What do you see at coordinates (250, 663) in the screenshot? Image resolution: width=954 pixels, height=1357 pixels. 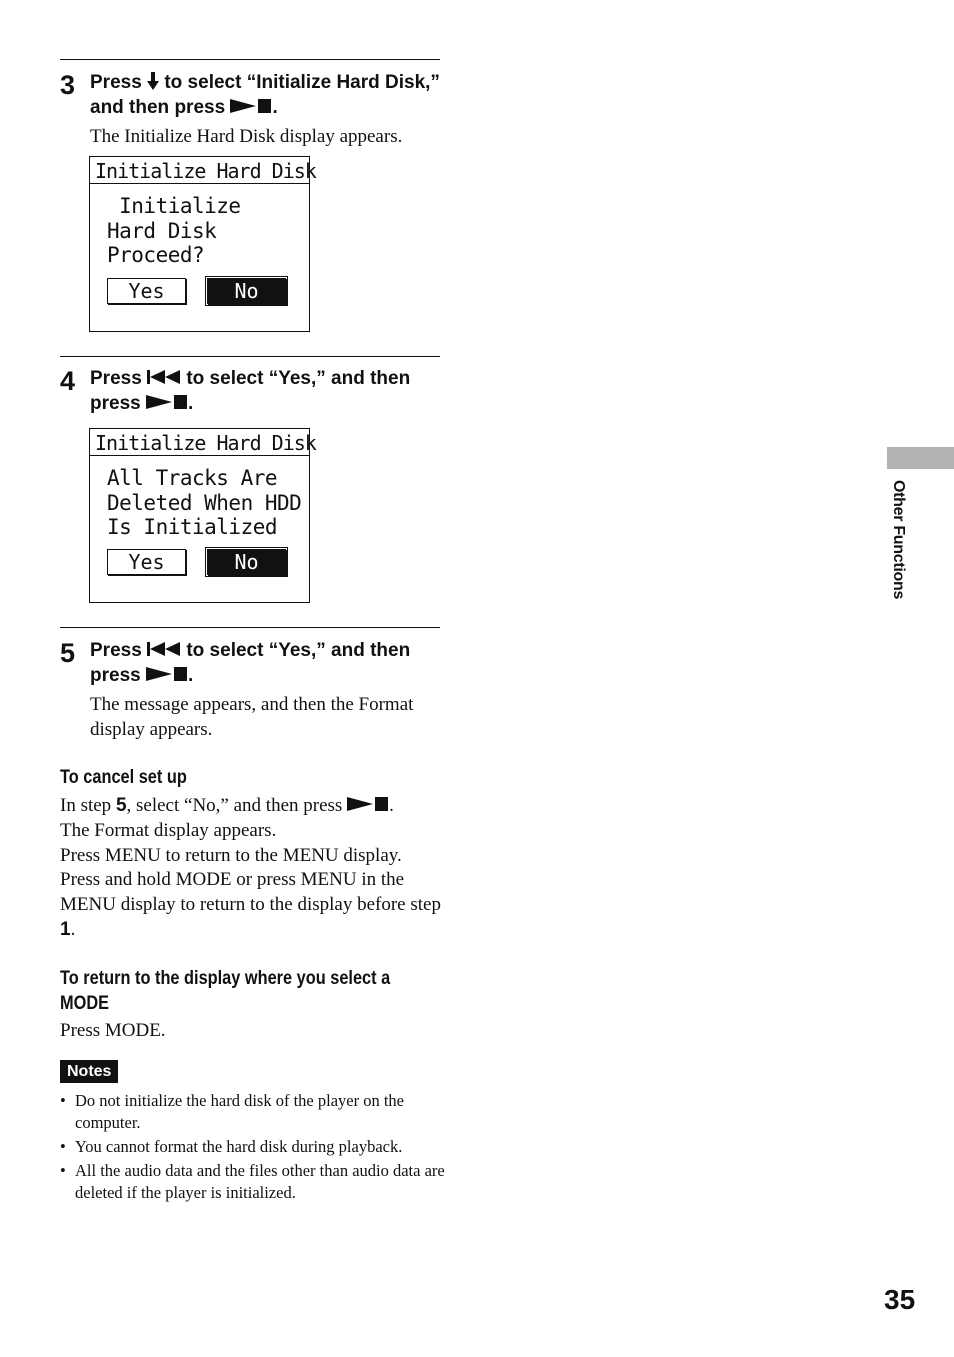 I see `step-5-instruction: Press to select “Yes,” and then press .` at bounding box center [250, 663].